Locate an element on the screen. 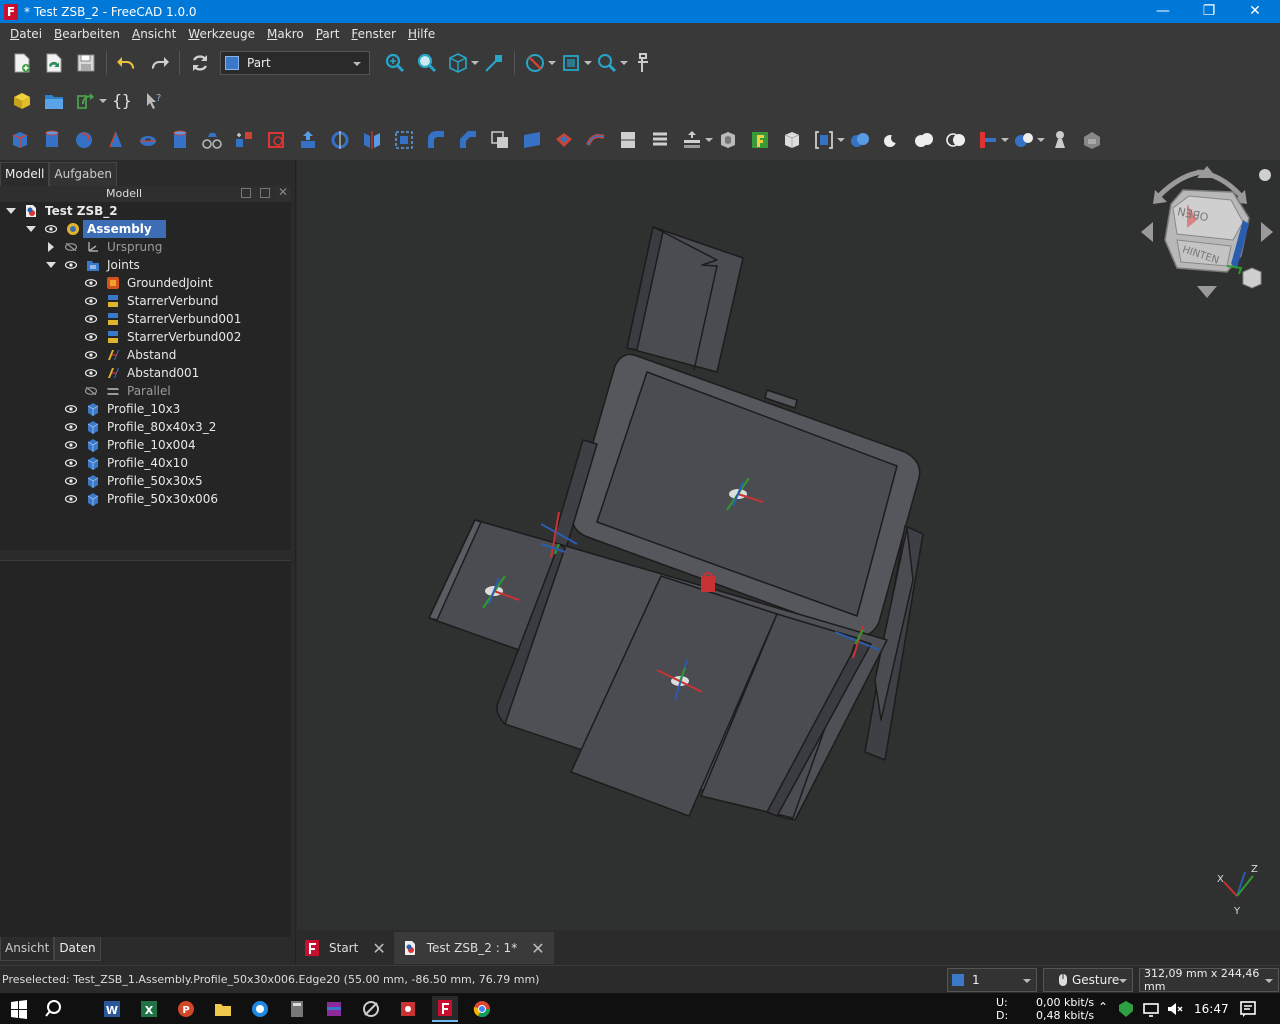 This screenshot has width=1280, height=1024. navigation-cube: OBEN HINTEN is located at coordinates (1207, 232).